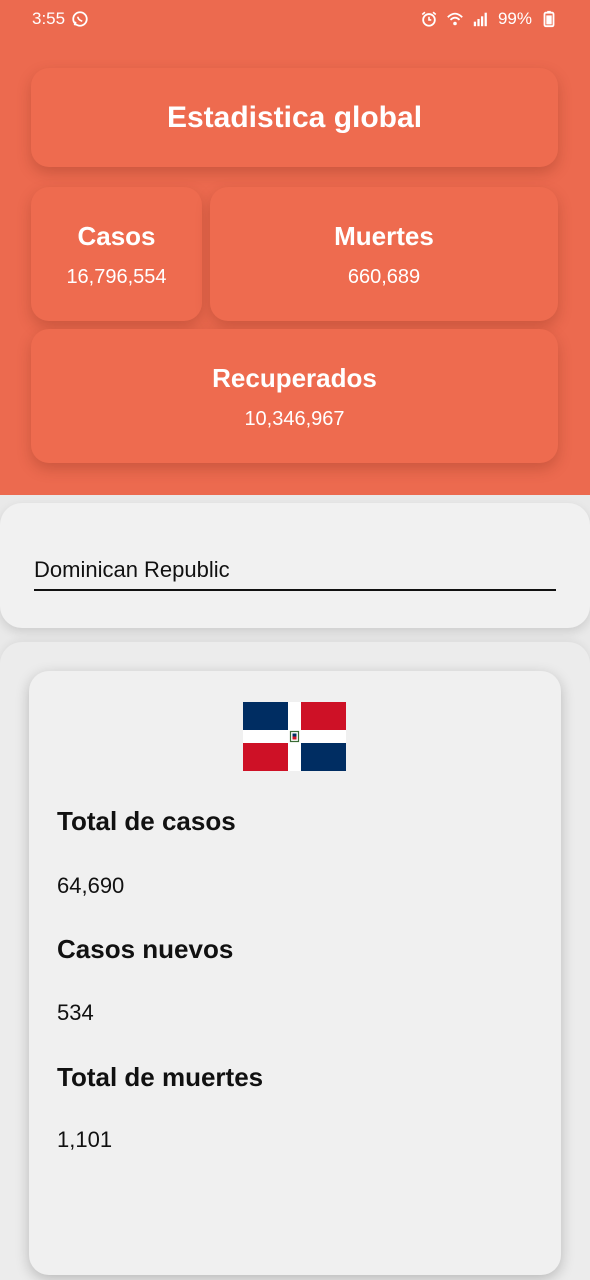  I want to click on recovered-card: Recuperados 10,346,967, so click(294, 396).